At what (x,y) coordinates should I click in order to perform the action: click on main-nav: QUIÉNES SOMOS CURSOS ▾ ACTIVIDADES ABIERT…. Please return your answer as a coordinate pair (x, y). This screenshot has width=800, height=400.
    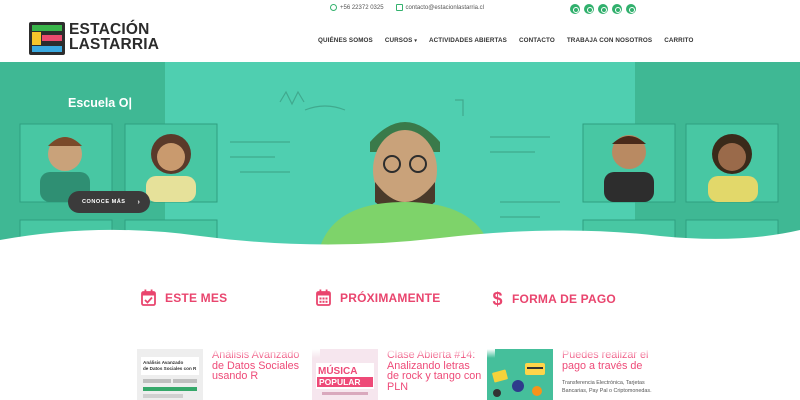
    Looking at the image, I should click on (506, 40).